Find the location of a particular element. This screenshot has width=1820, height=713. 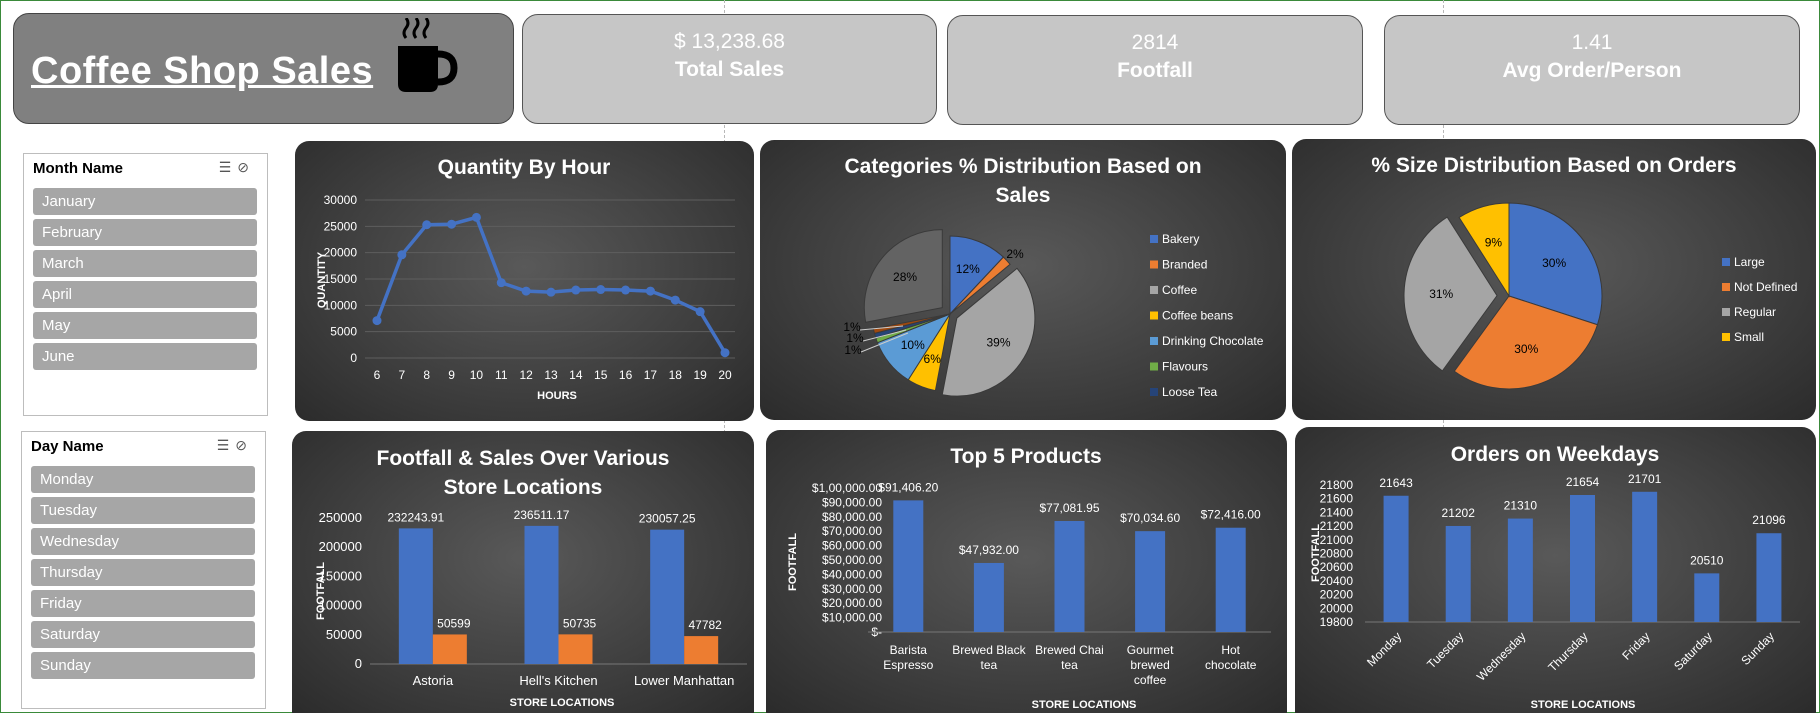

data-label: 10% is located at coordinates (913, 345).